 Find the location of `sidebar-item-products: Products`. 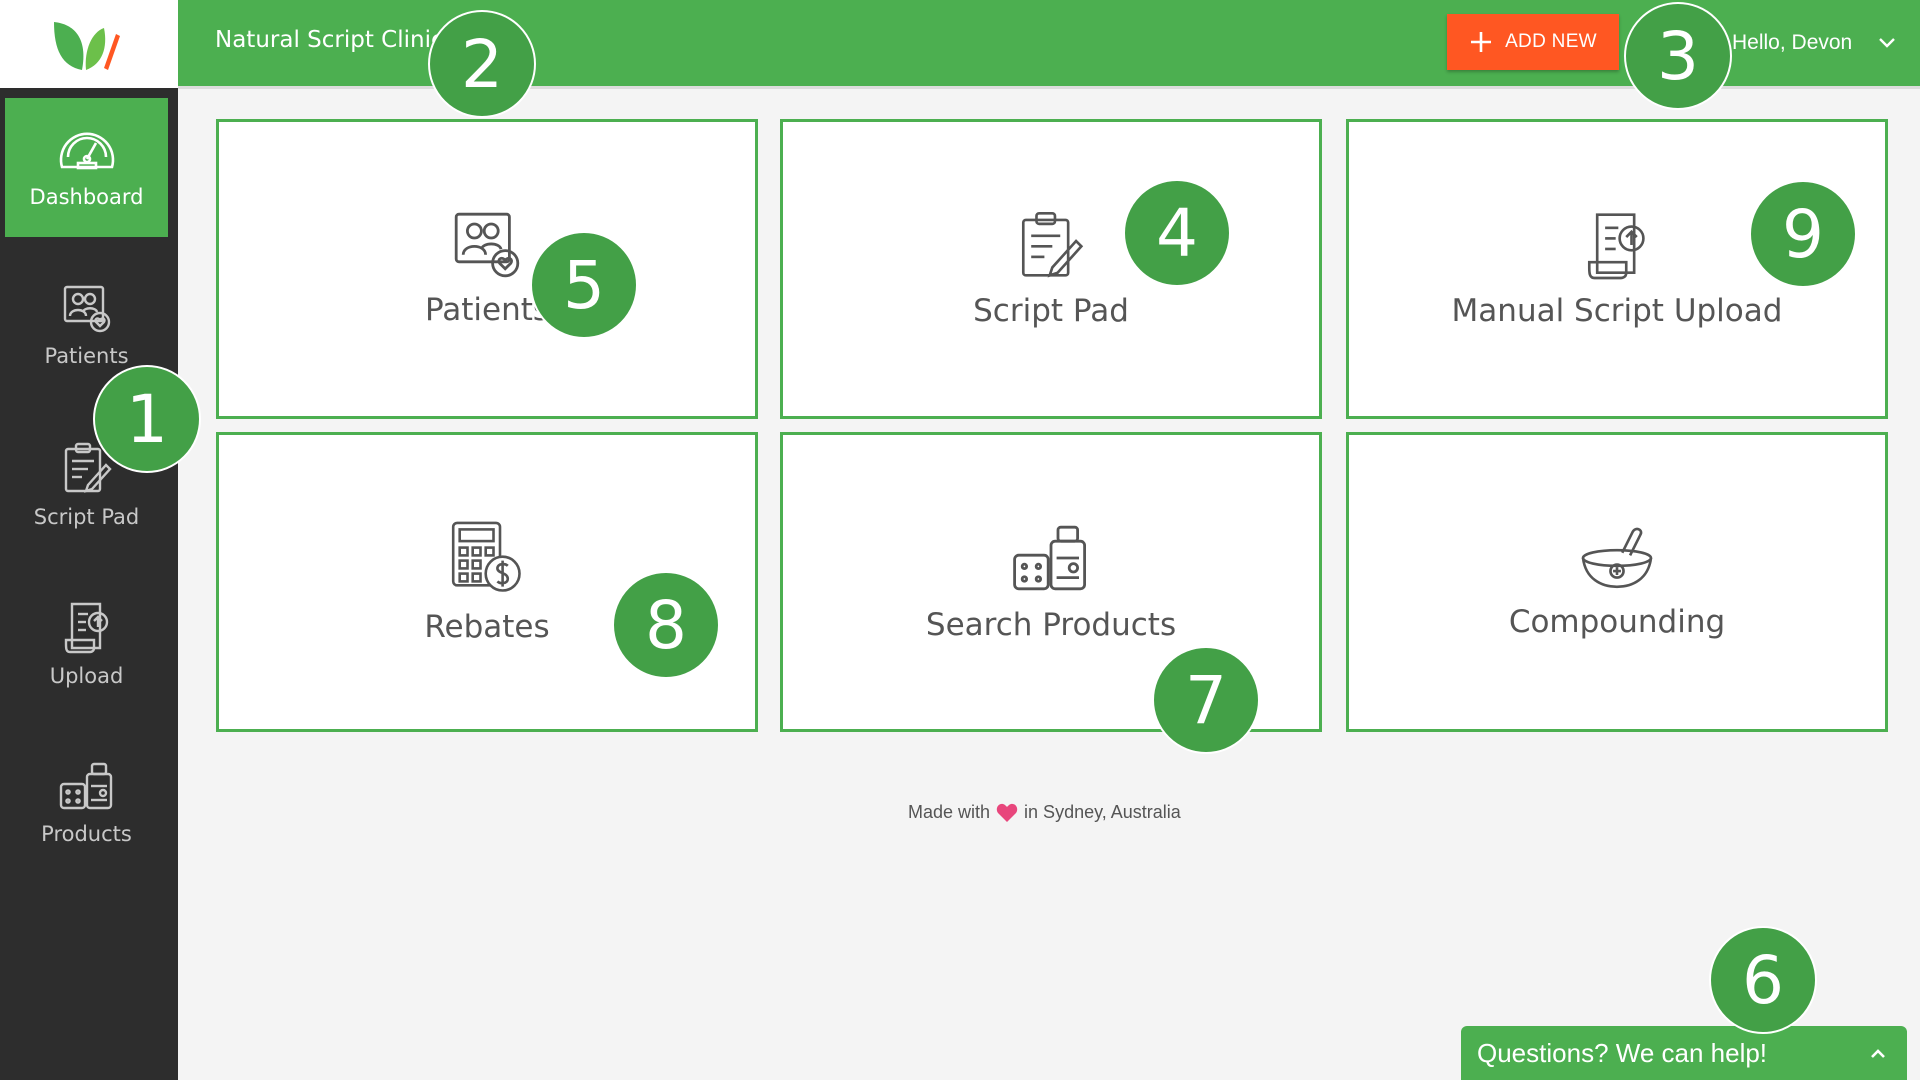

sidebar-item-products: Products is located at coordinates (86, 802).